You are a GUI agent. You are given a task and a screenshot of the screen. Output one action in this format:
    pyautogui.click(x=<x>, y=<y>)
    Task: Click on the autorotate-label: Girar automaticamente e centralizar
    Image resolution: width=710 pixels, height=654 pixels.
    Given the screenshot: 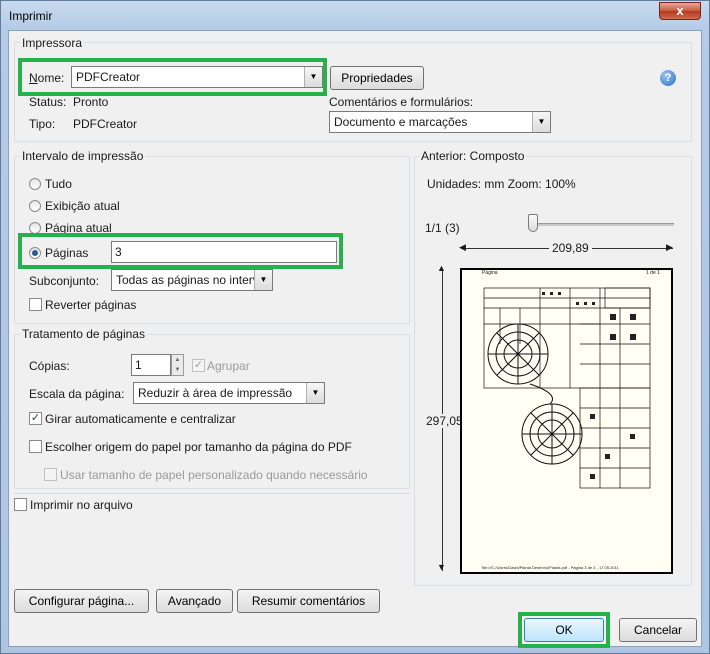 What is the action you would take?
    pyautogui.click(x=140, y=419)
    